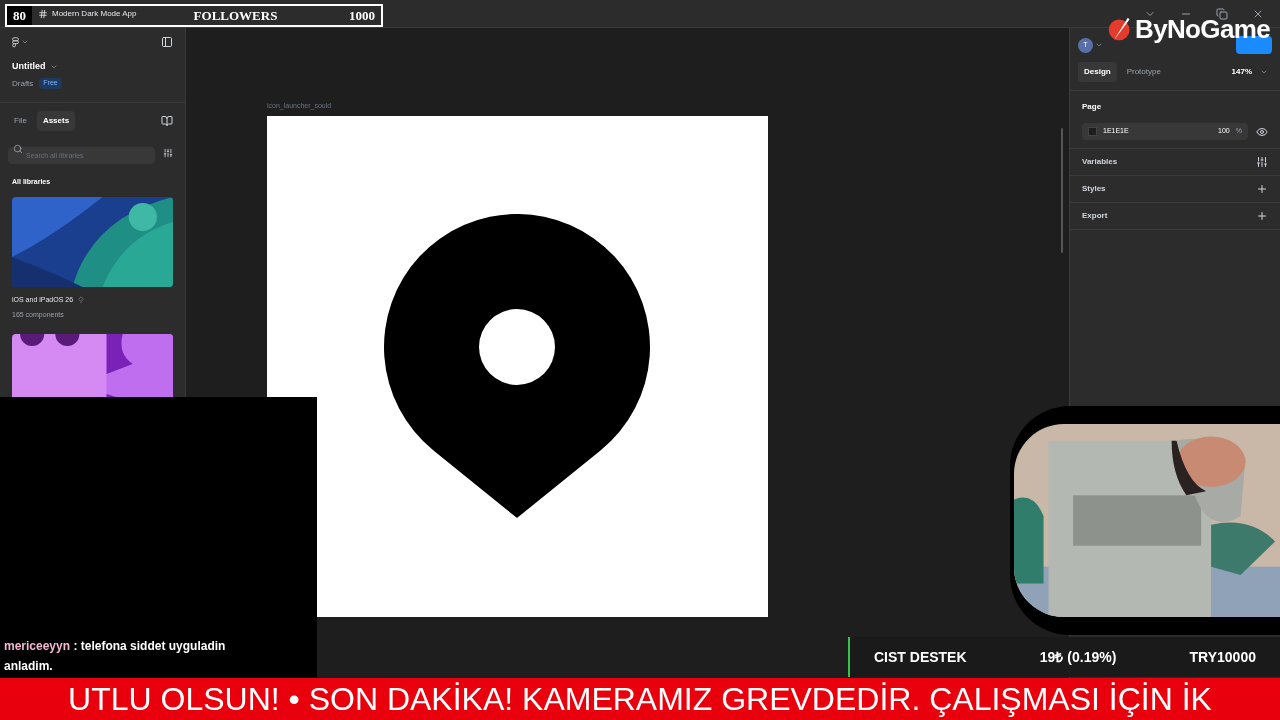 This screenshot has width=1280, height=720. What do you see at coordinates (1188, 29) in the screenshot?
I see `logo: ByNoGame` at bounding box center [1188, 29].